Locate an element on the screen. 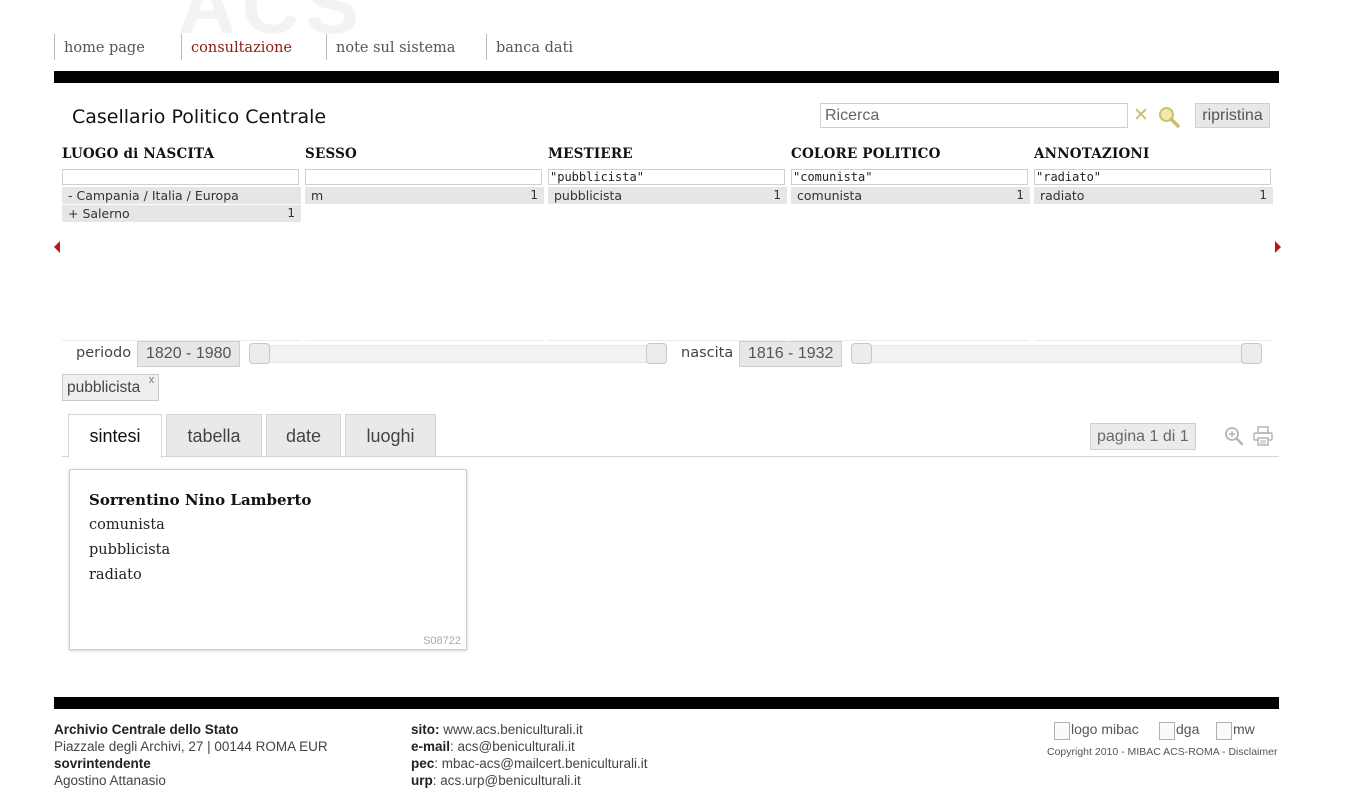 The image size is (1362, 800). top-divider-bar is located at coordinates (666, 77).